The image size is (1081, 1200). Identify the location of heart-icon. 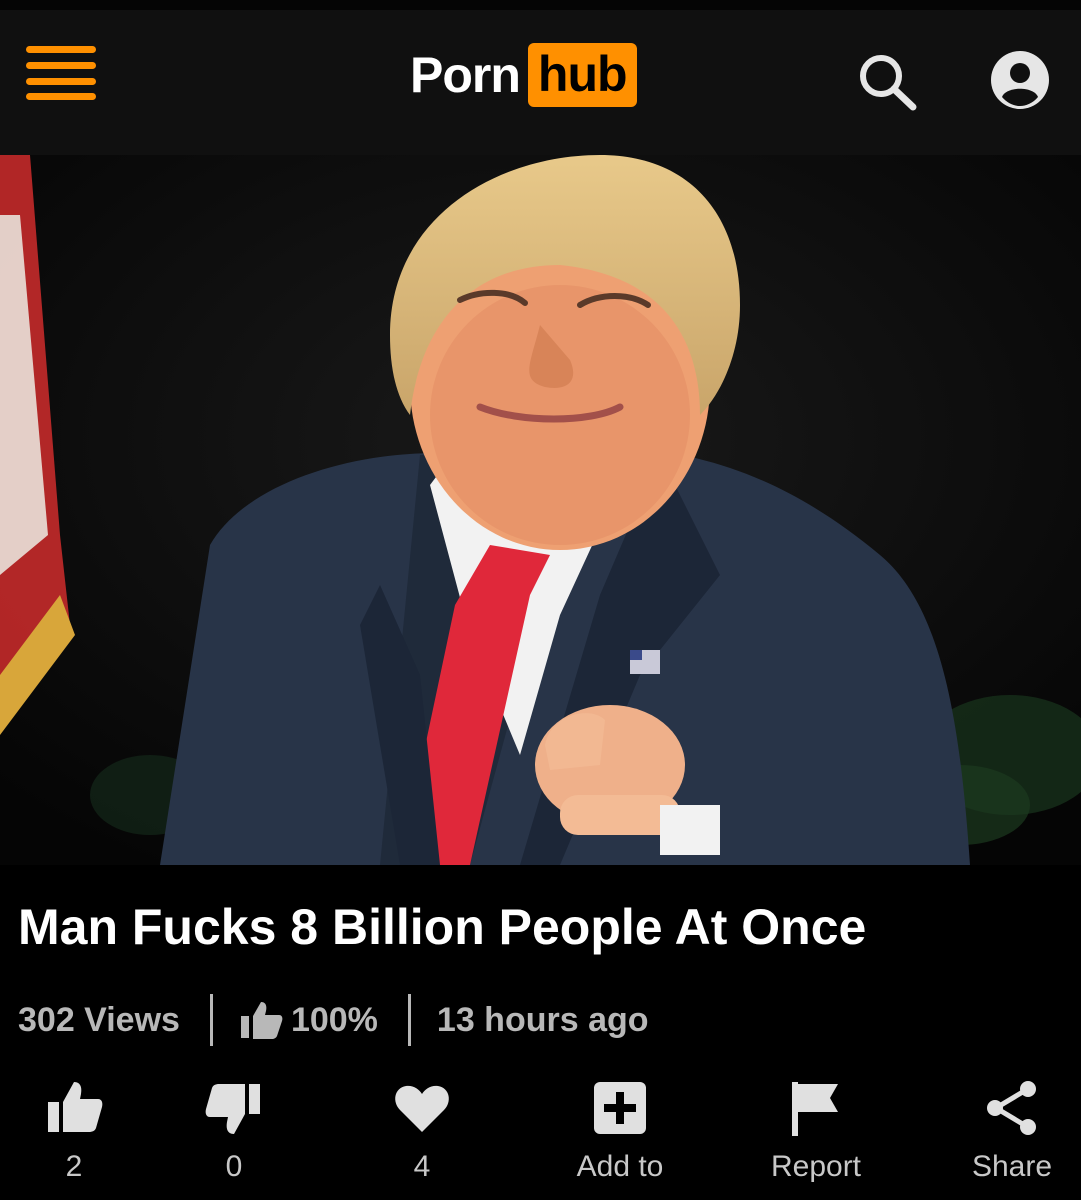
(422, 1108).